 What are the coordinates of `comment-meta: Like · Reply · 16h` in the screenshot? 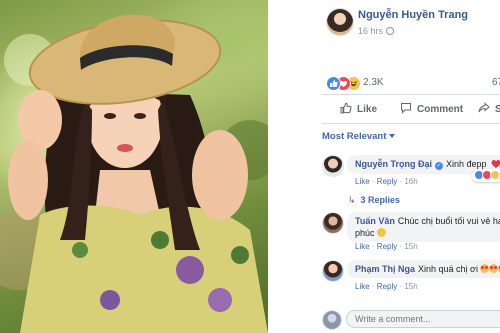 It's located at (386, 181).